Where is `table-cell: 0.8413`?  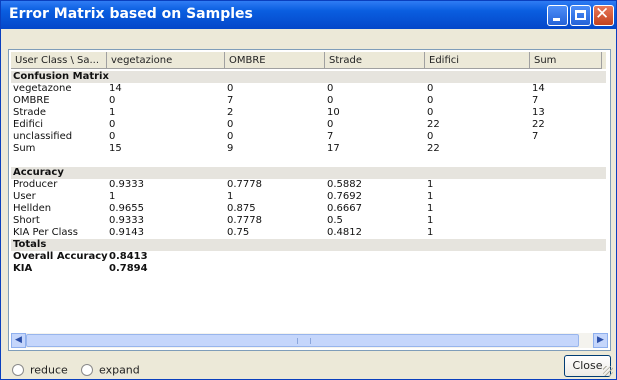
table-cell: 0.8413 is located at coordinates (128, 256).